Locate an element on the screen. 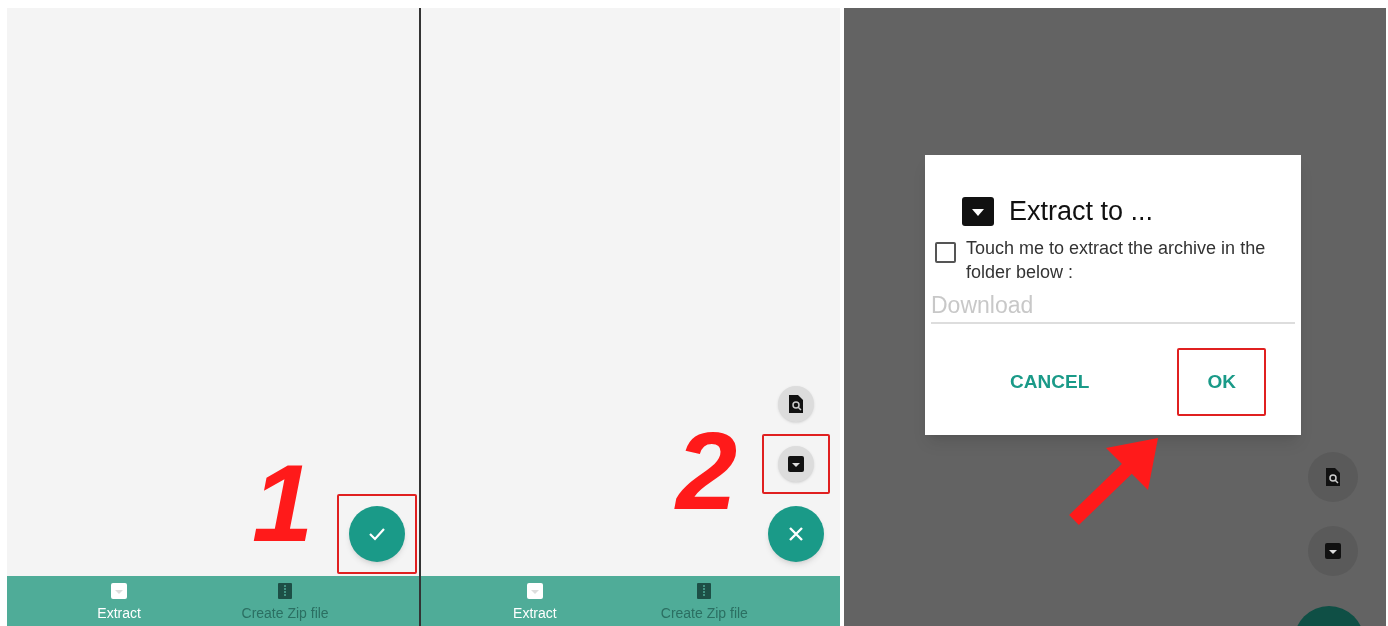  confirm-fab is located at coordinates (377, 534).